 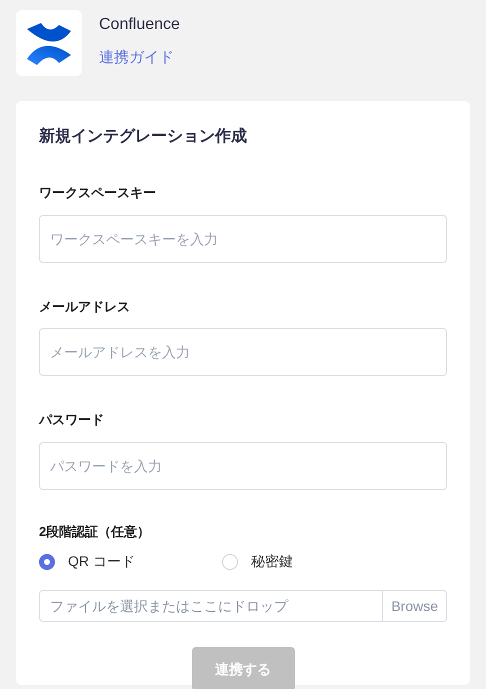 I want to click on radio-option: 秘密鍵, so click(x=313, y=561).